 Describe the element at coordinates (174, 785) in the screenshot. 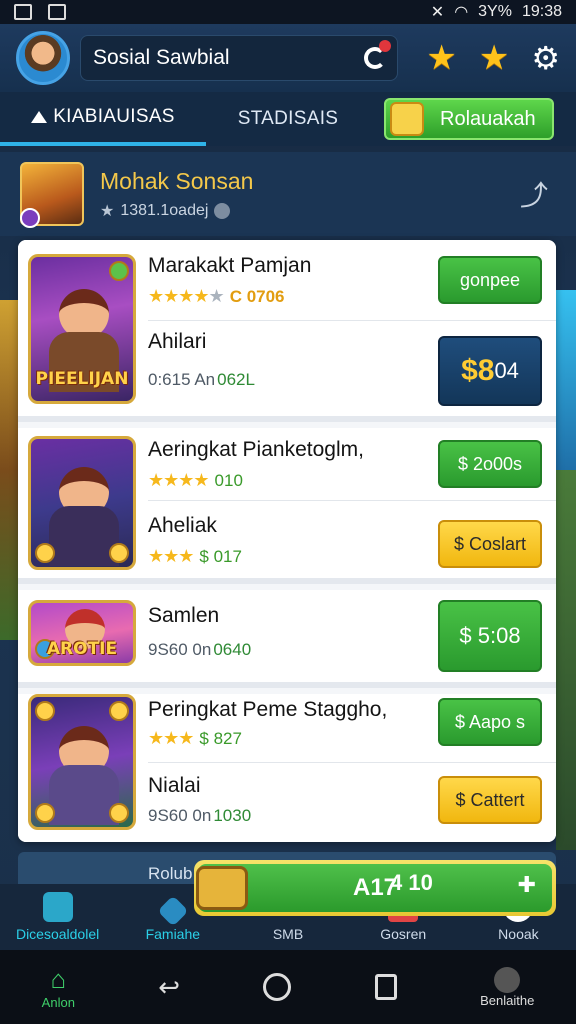

I see `item-subtitle: Nialai` at that location.